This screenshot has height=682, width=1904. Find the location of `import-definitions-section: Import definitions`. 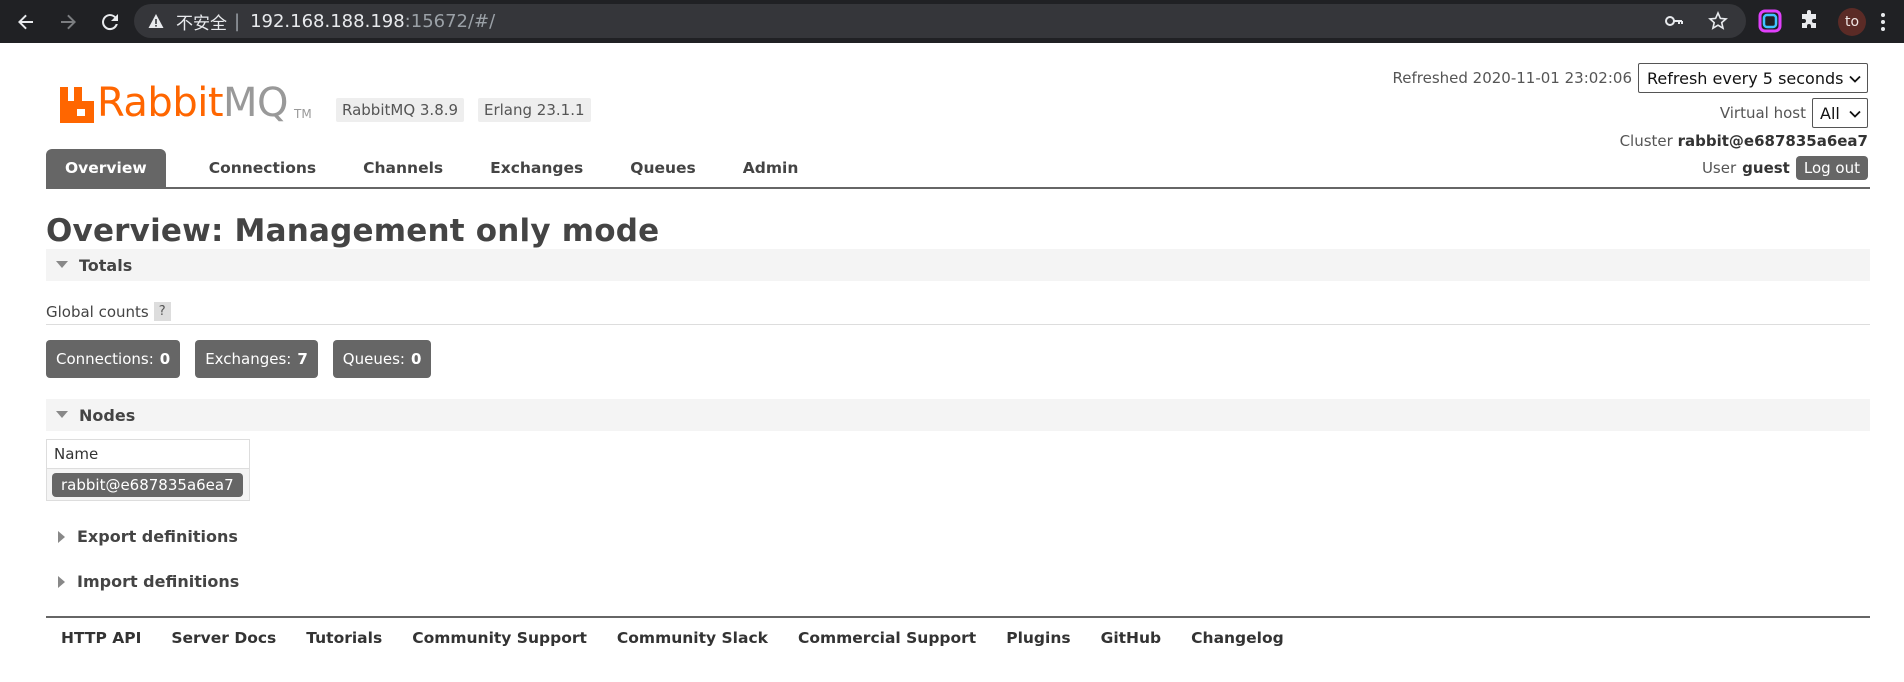

import-definitions-section: Import definitions is located at coordinates (142, 581).